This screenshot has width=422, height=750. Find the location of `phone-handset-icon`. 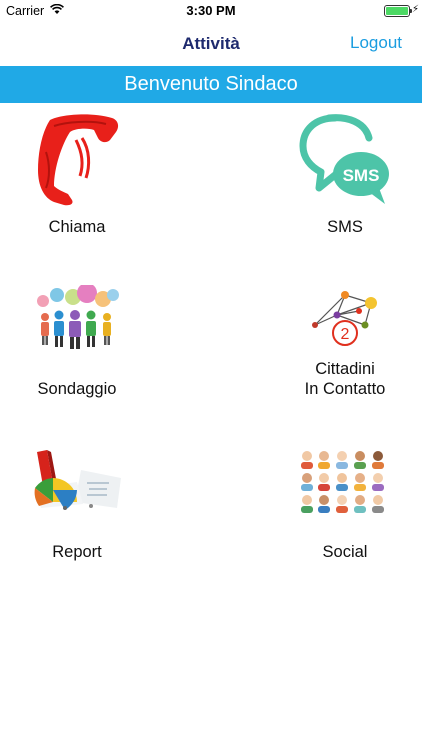

phone-handset-icon is located at coordinates (78, 160).